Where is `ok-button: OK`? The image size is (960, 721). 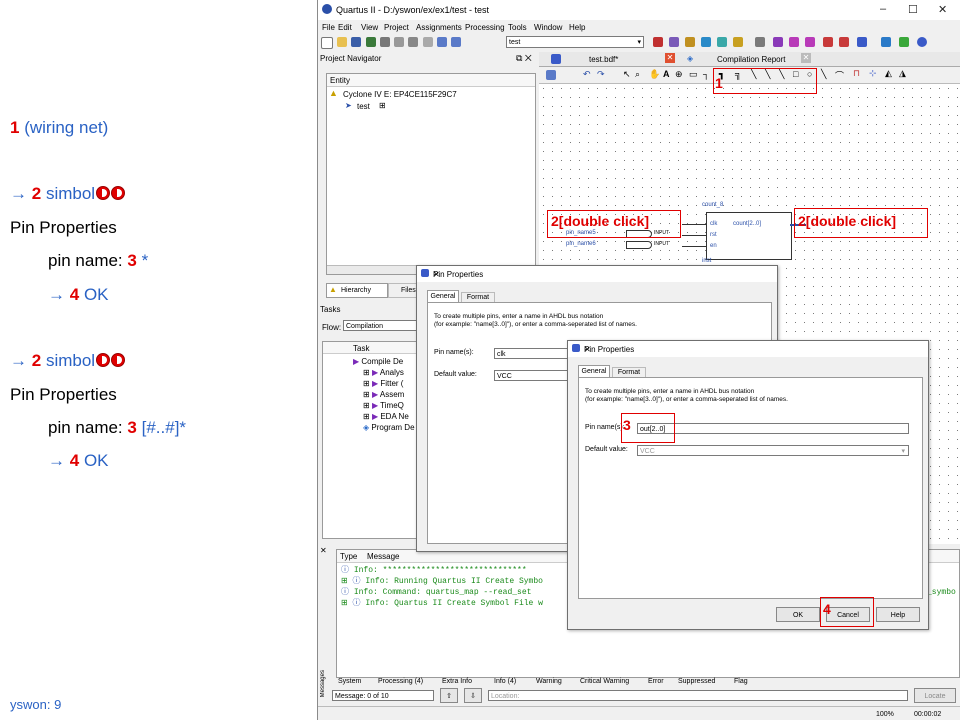 ok-button: OK is located at coordinates (798, 614).